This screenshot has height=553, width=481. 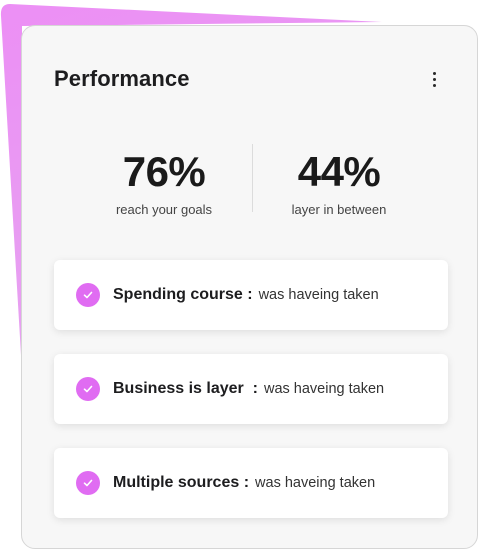 What do you see at coordinates (164, 171) in the screenshot?
I see `stat-value: 76%` at bounding box center [164, 171].